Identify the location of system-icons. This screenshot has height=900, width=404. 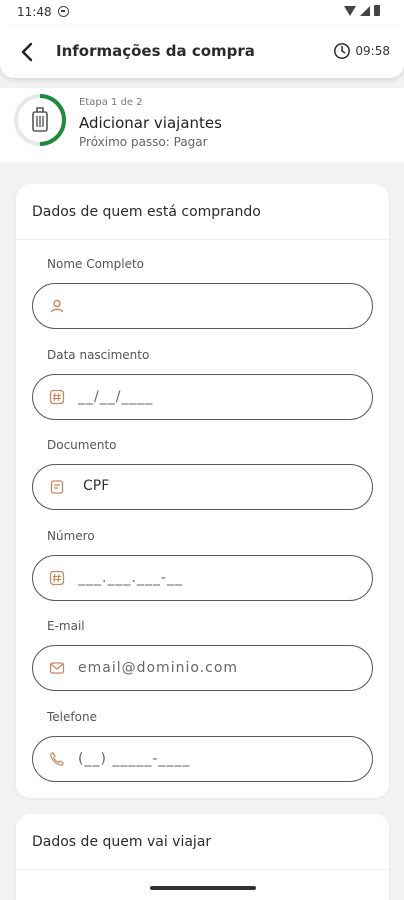
(362, 10).